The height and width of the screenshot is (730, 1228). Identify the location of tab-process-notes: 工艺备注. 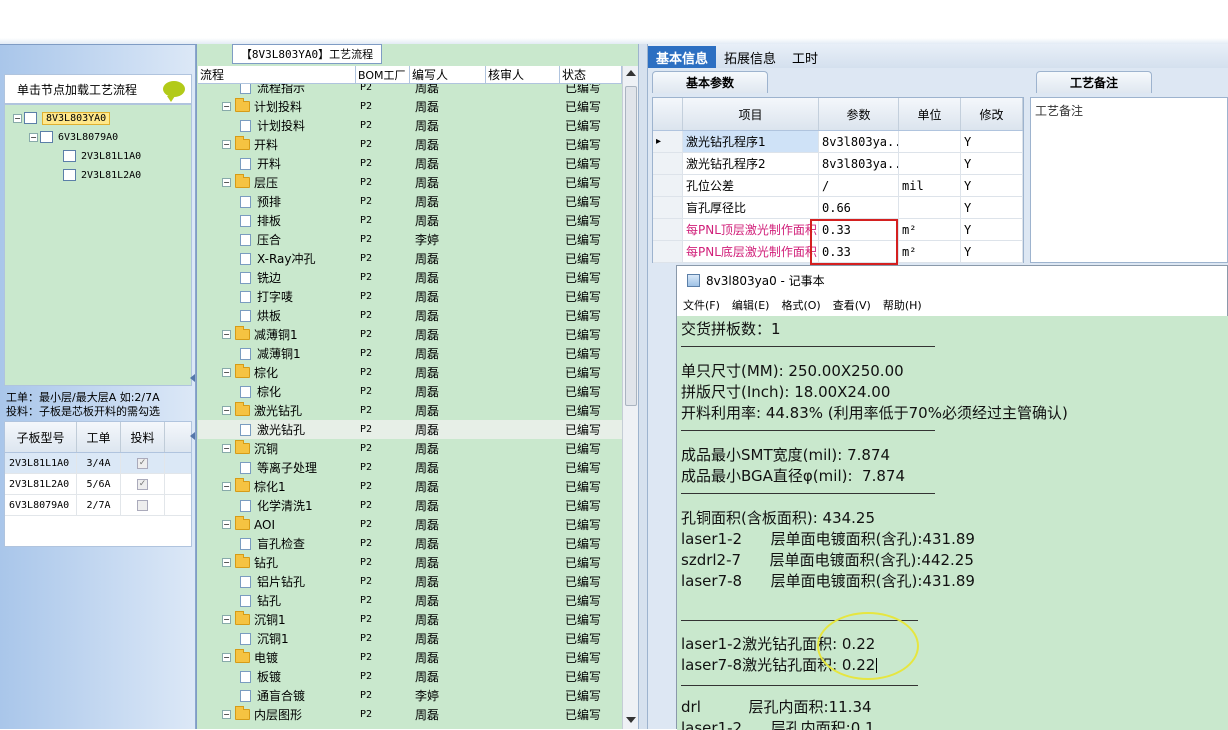
(1094, 82).